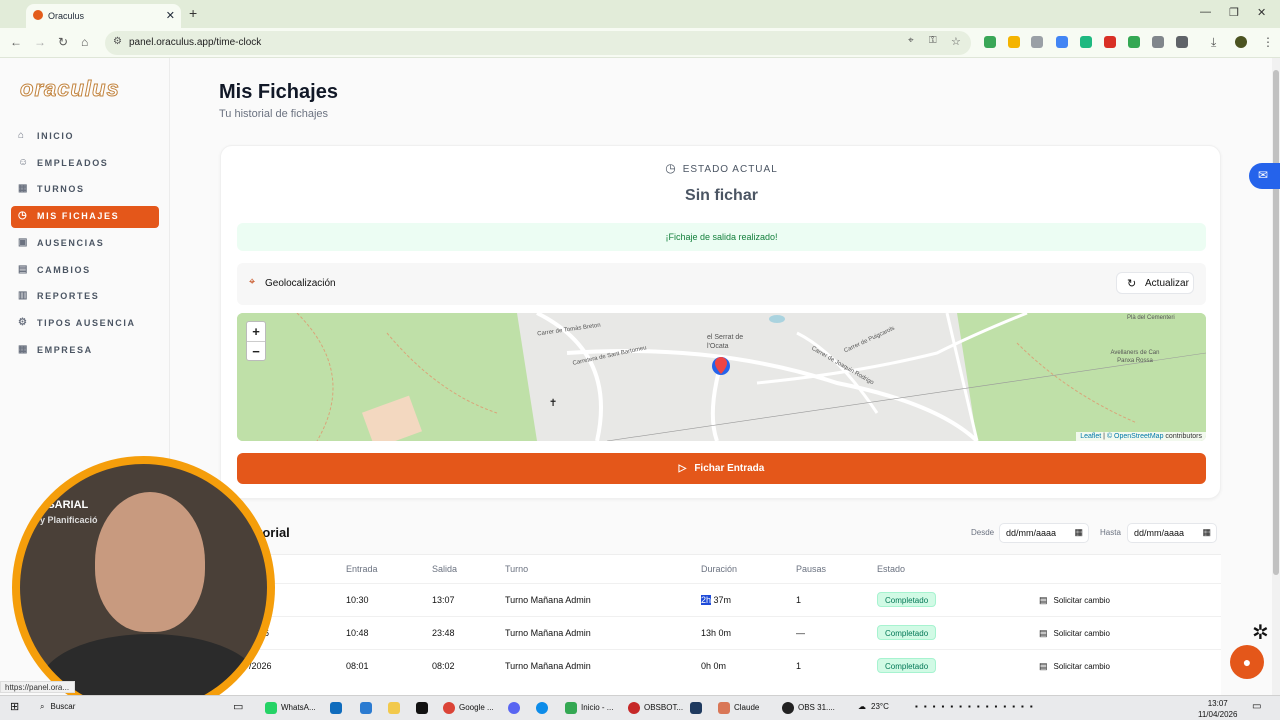 The width and height of the screenshot is (1280, 720). Describe the element at coordinates (445, 569) in the screenshot. I see `column-header: Salida` at that location.